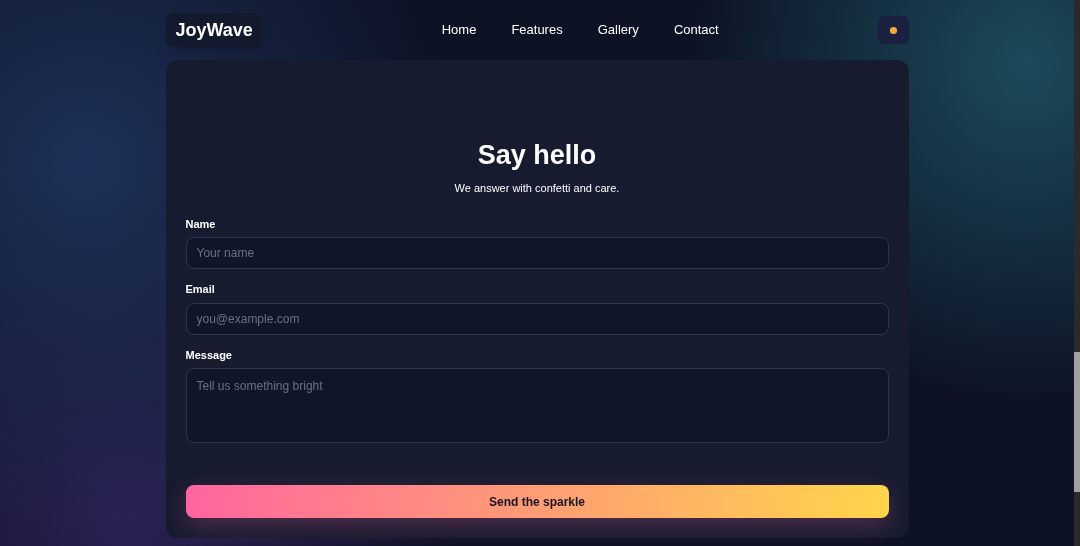  What do you see at coordinates (214, 30) in the screenshot?
I see `brand-logo: JoyWave` at bounding box center [214, 30].